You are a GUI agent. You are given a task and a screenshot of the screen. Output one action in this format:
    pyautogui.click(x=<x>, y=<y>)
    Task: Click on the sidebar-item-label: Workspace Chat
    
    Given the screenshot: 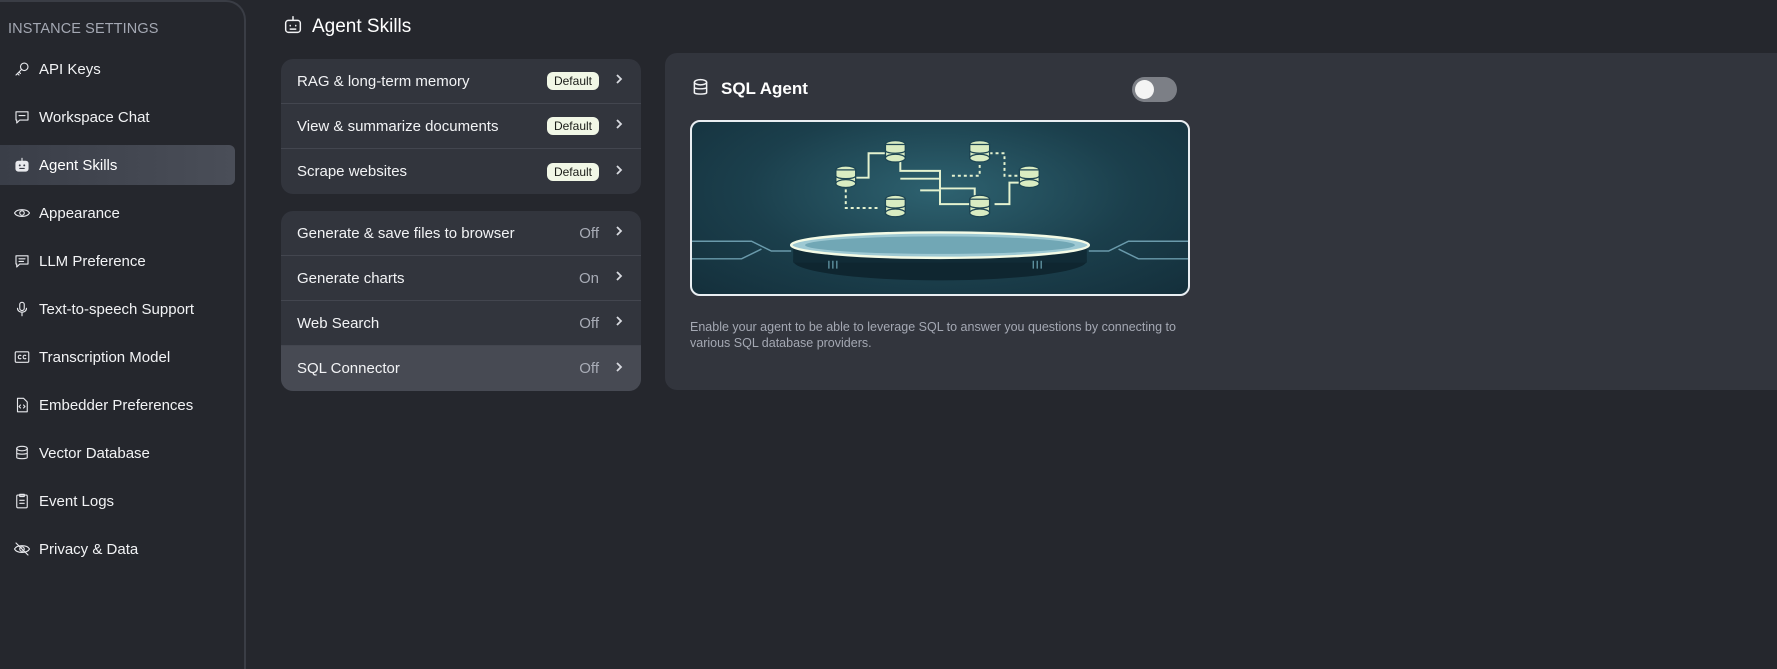 What is the action you would take?
    pyautogui.click(x=94, y=117)
    